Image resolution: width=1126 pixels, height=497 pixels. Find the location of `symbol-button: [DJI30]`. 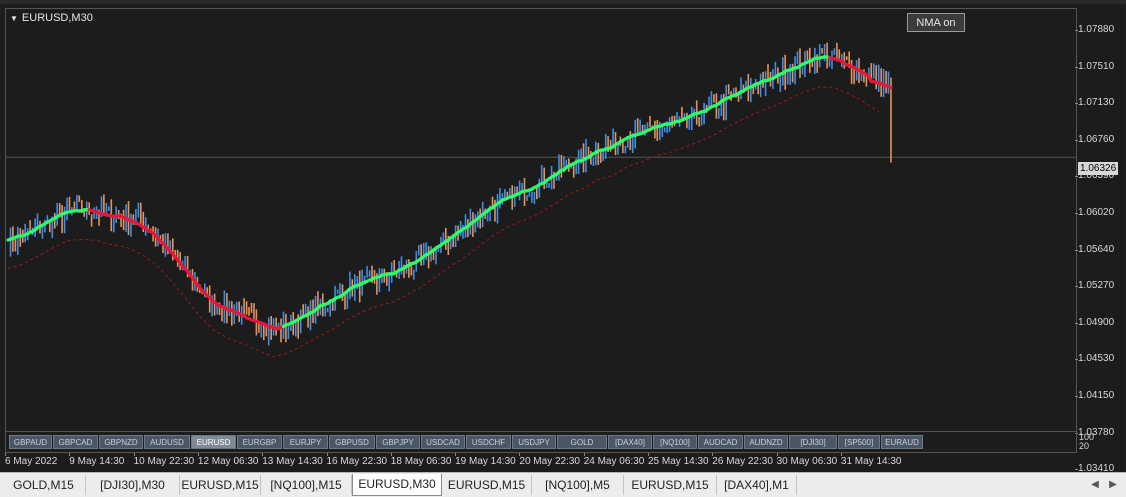

symbol-button: [DJI30] is located at coordinates (813, 442).